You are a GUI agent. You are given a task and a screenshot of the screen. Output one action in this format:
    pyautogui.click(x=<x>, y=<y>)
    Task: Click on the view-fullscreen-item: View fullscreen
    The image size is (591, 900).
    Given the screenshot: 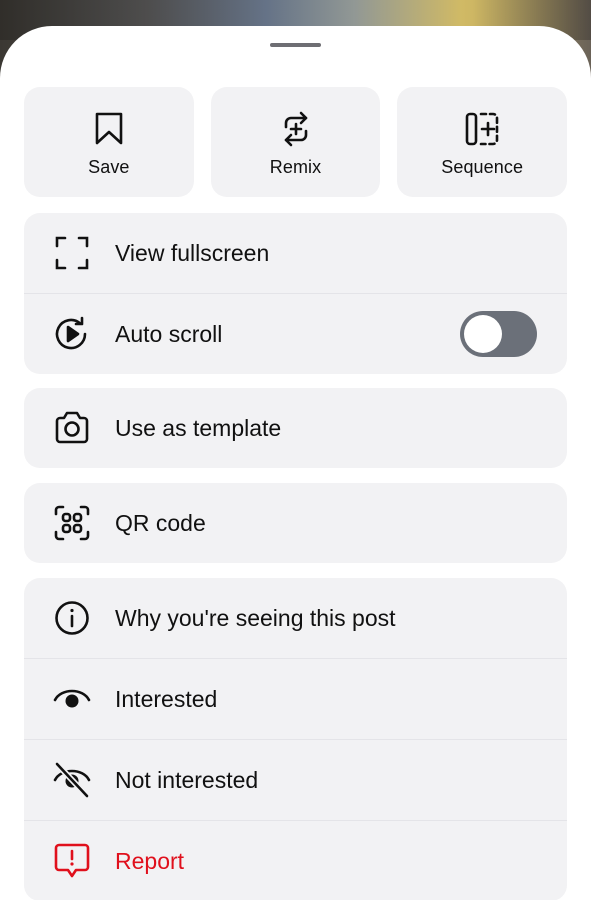 What is the action you would take?
    pyautogui.click(x=295, y=253)
    